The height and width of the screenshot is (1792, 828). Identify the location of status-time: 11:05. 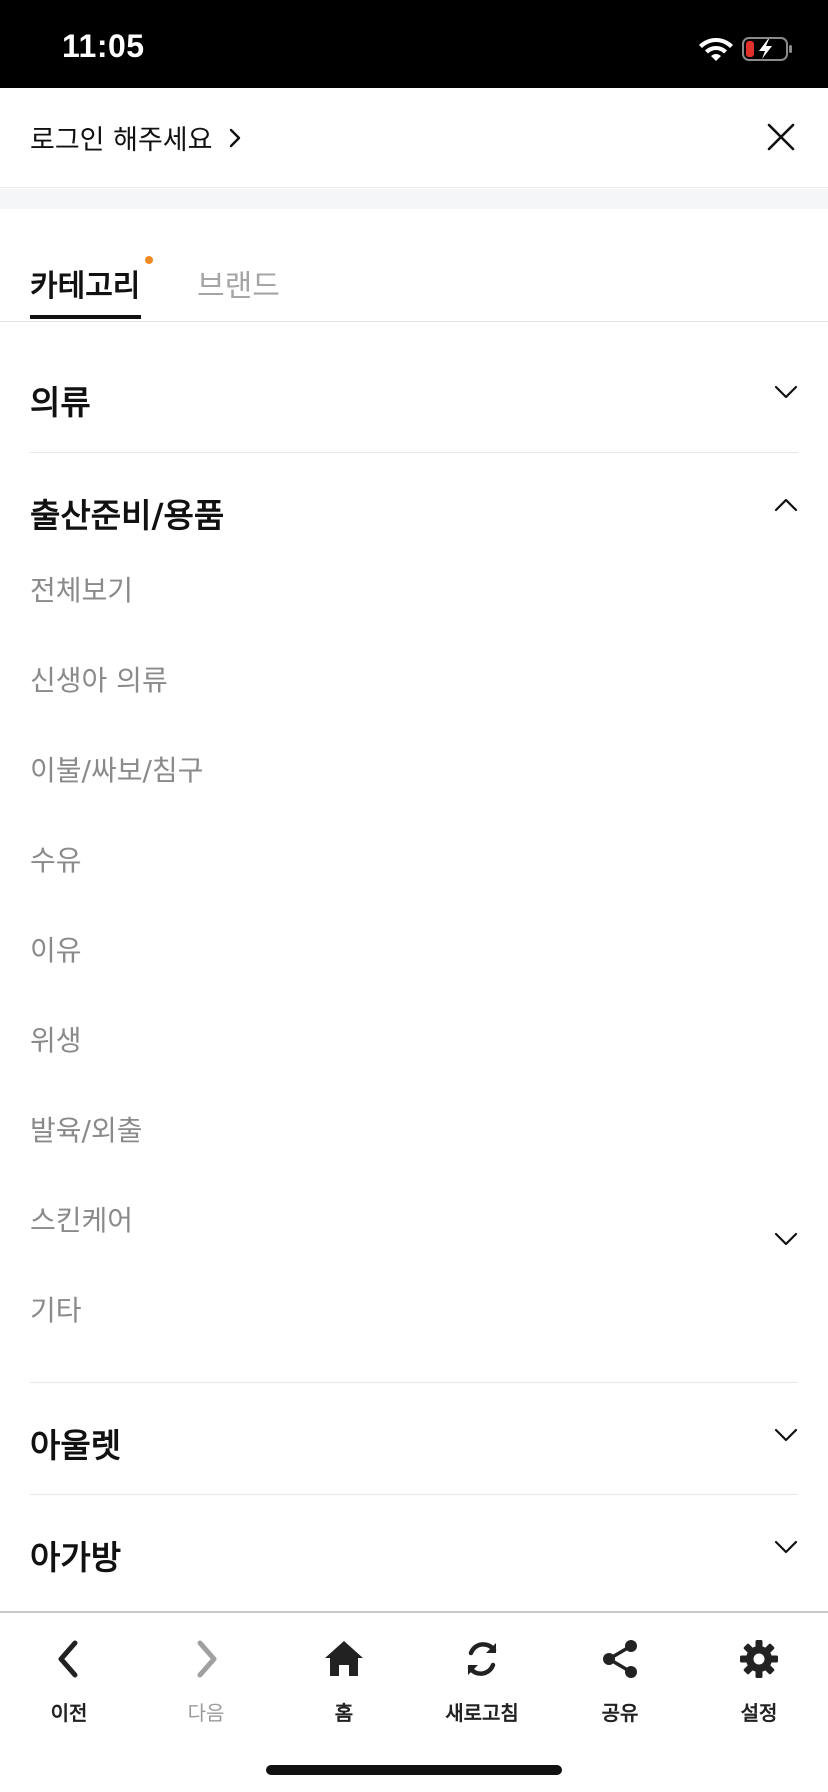
(103, 46).